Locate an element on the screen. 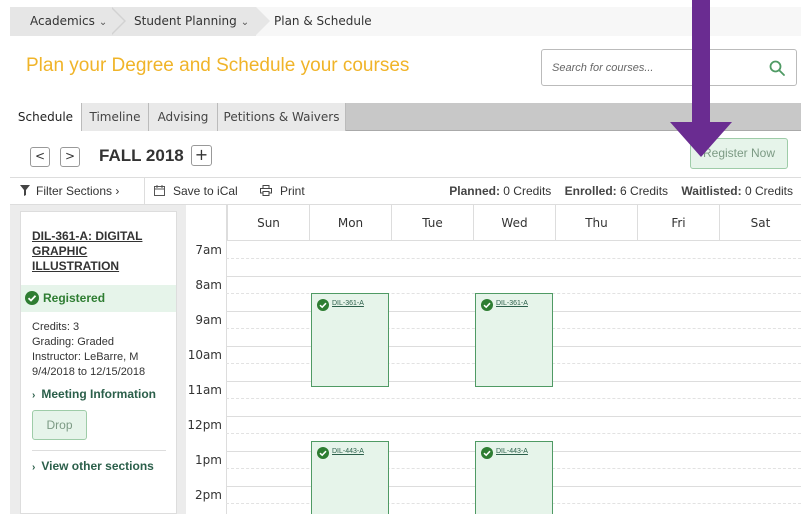  drop-button: Drop is located at coordinates (59, 425).